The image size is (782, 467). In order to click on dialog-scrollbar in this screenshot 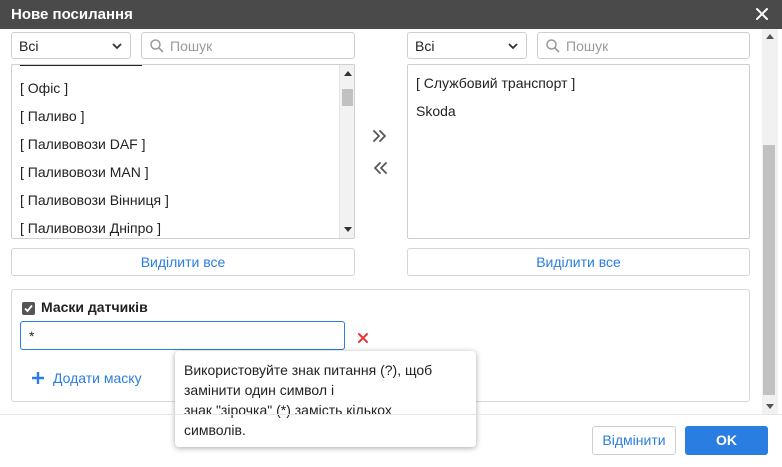, I will do `click(770, 221)`.